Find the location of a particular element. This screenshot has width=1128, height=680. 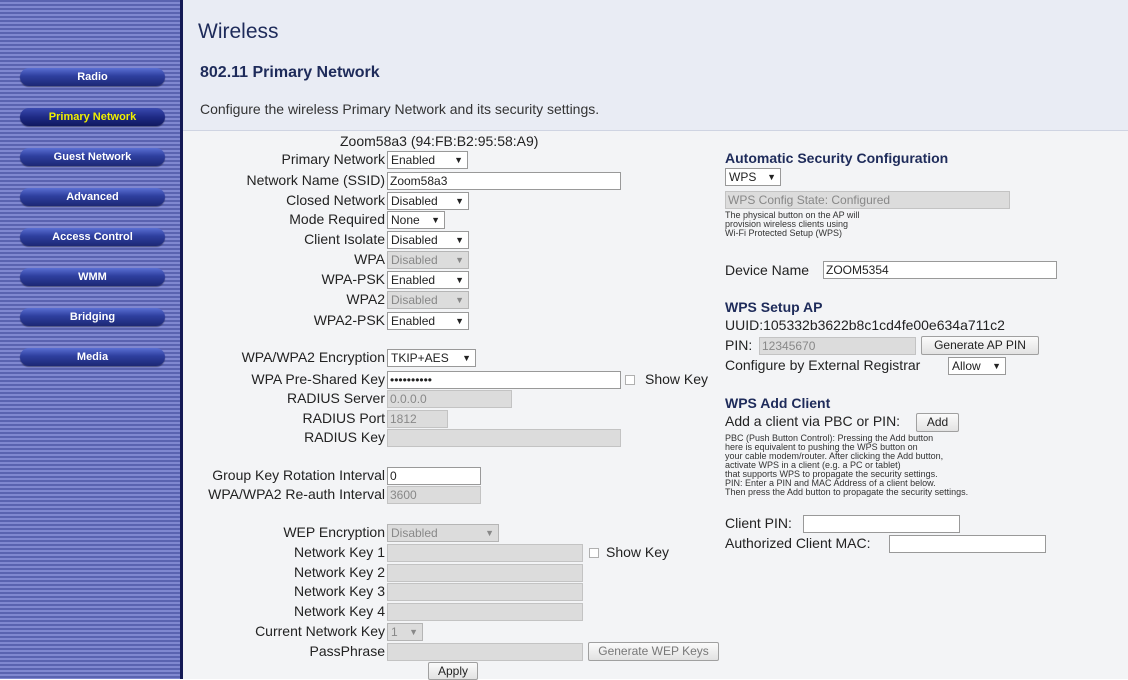

passphrase-input is located at coordinates (485, 652).